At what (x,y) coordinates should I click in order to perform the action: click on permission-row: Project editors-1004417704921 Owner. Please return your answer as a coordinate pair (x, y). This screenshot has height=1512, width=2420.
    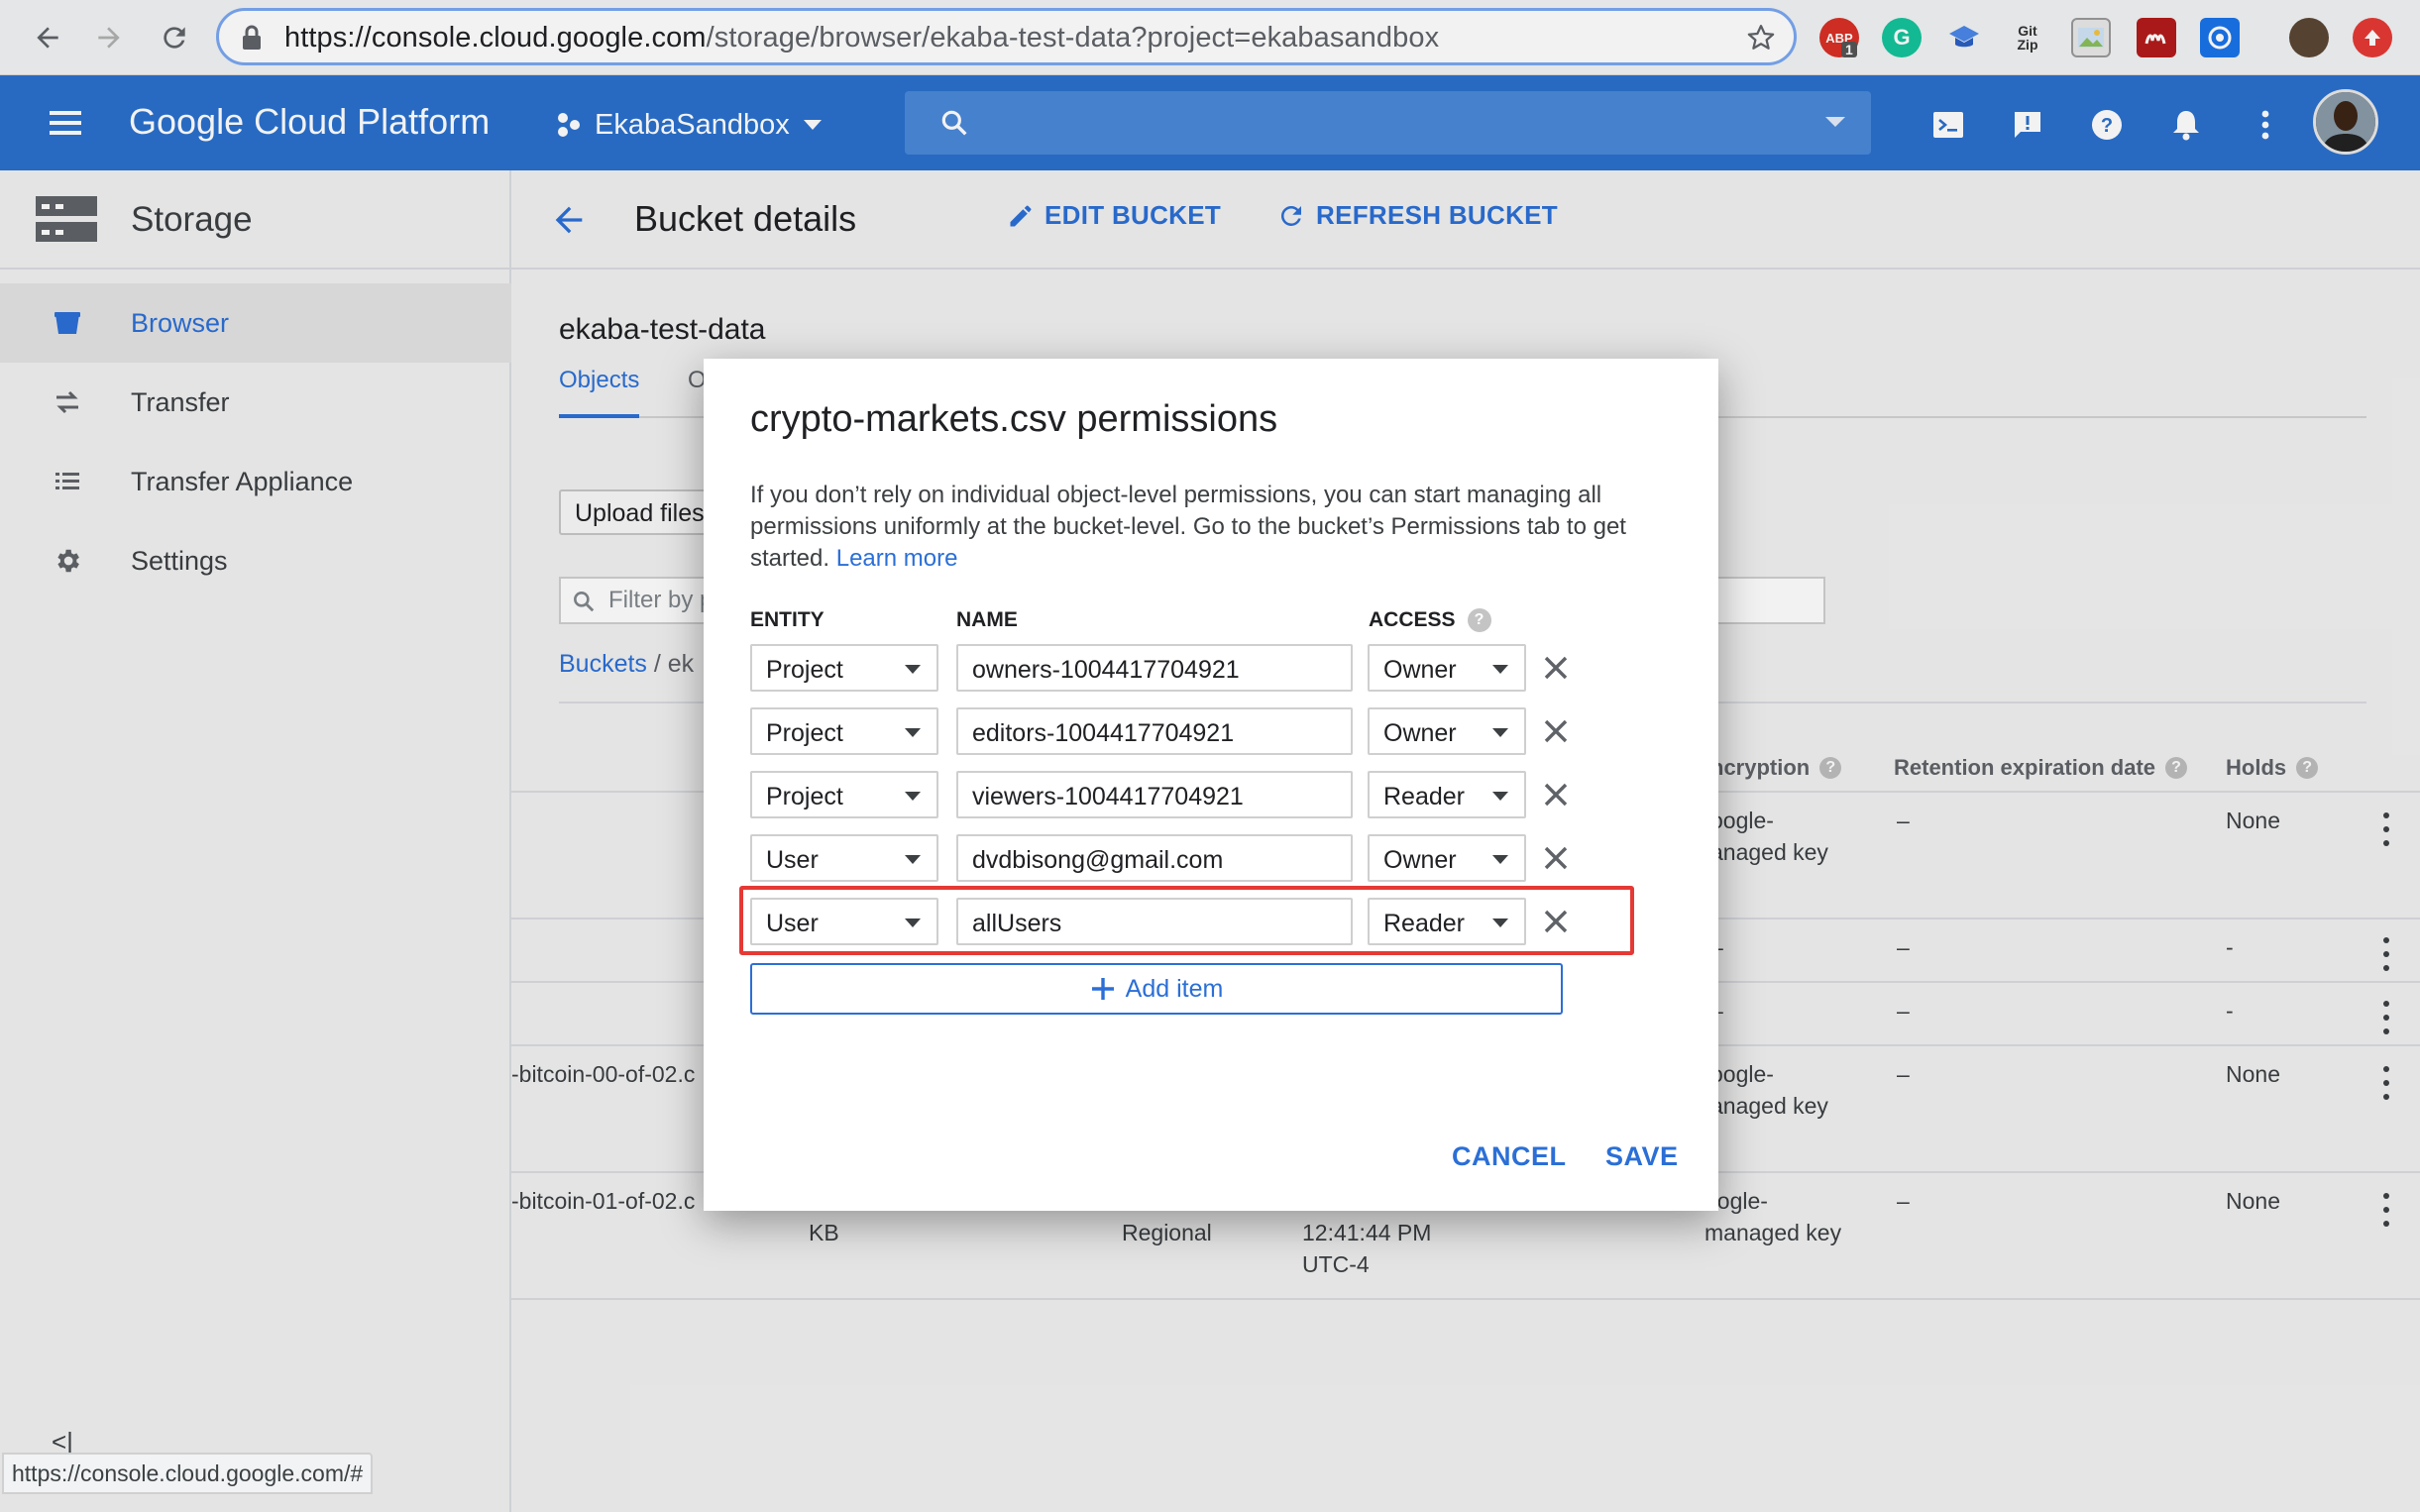
    Looking at the image, I should click on (1159, 731).